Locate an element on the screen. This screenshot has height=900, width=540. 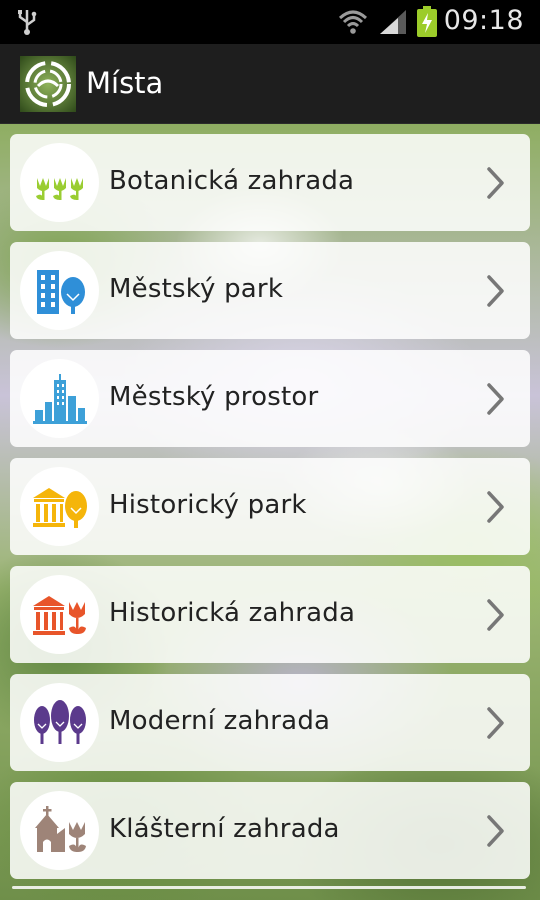
list-item-historicky-park: Historický park is located at coordinates (270, 506).